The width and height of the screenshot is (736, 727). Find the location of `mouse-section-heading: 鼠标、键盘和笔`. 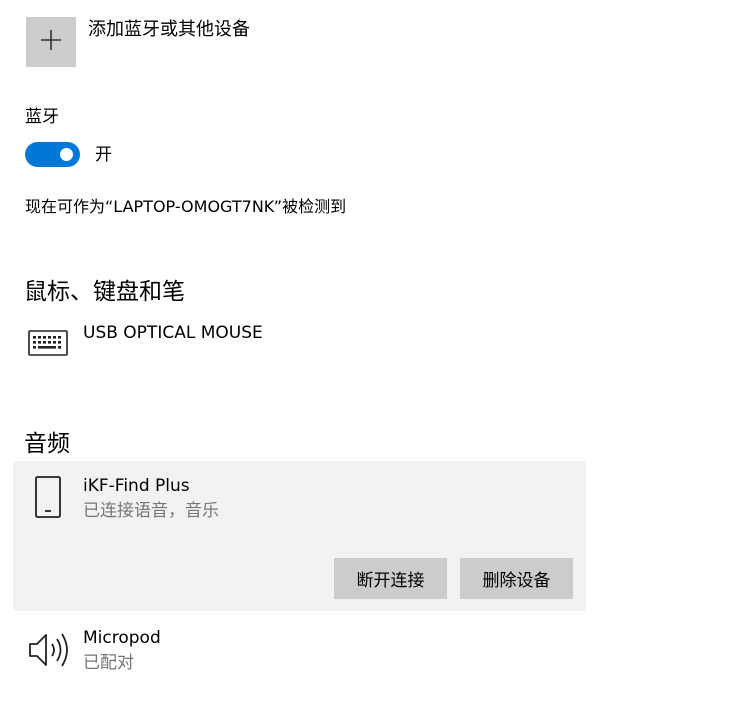

mouse-section-heading: 鼠标、键盘和笔 is located at coordinates (104, 292).